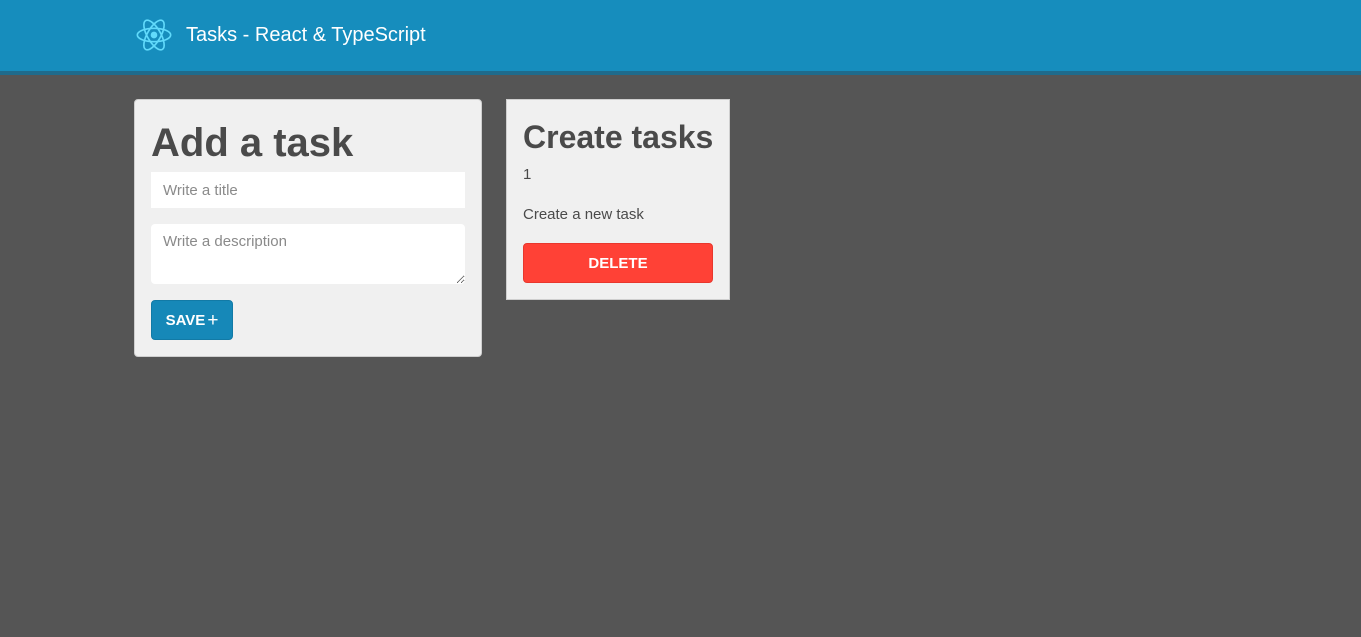  What do you see at coordinates (618, 137) in the screenshot?
I see `task-title: Create tasks` at bounding box center [618, 137].